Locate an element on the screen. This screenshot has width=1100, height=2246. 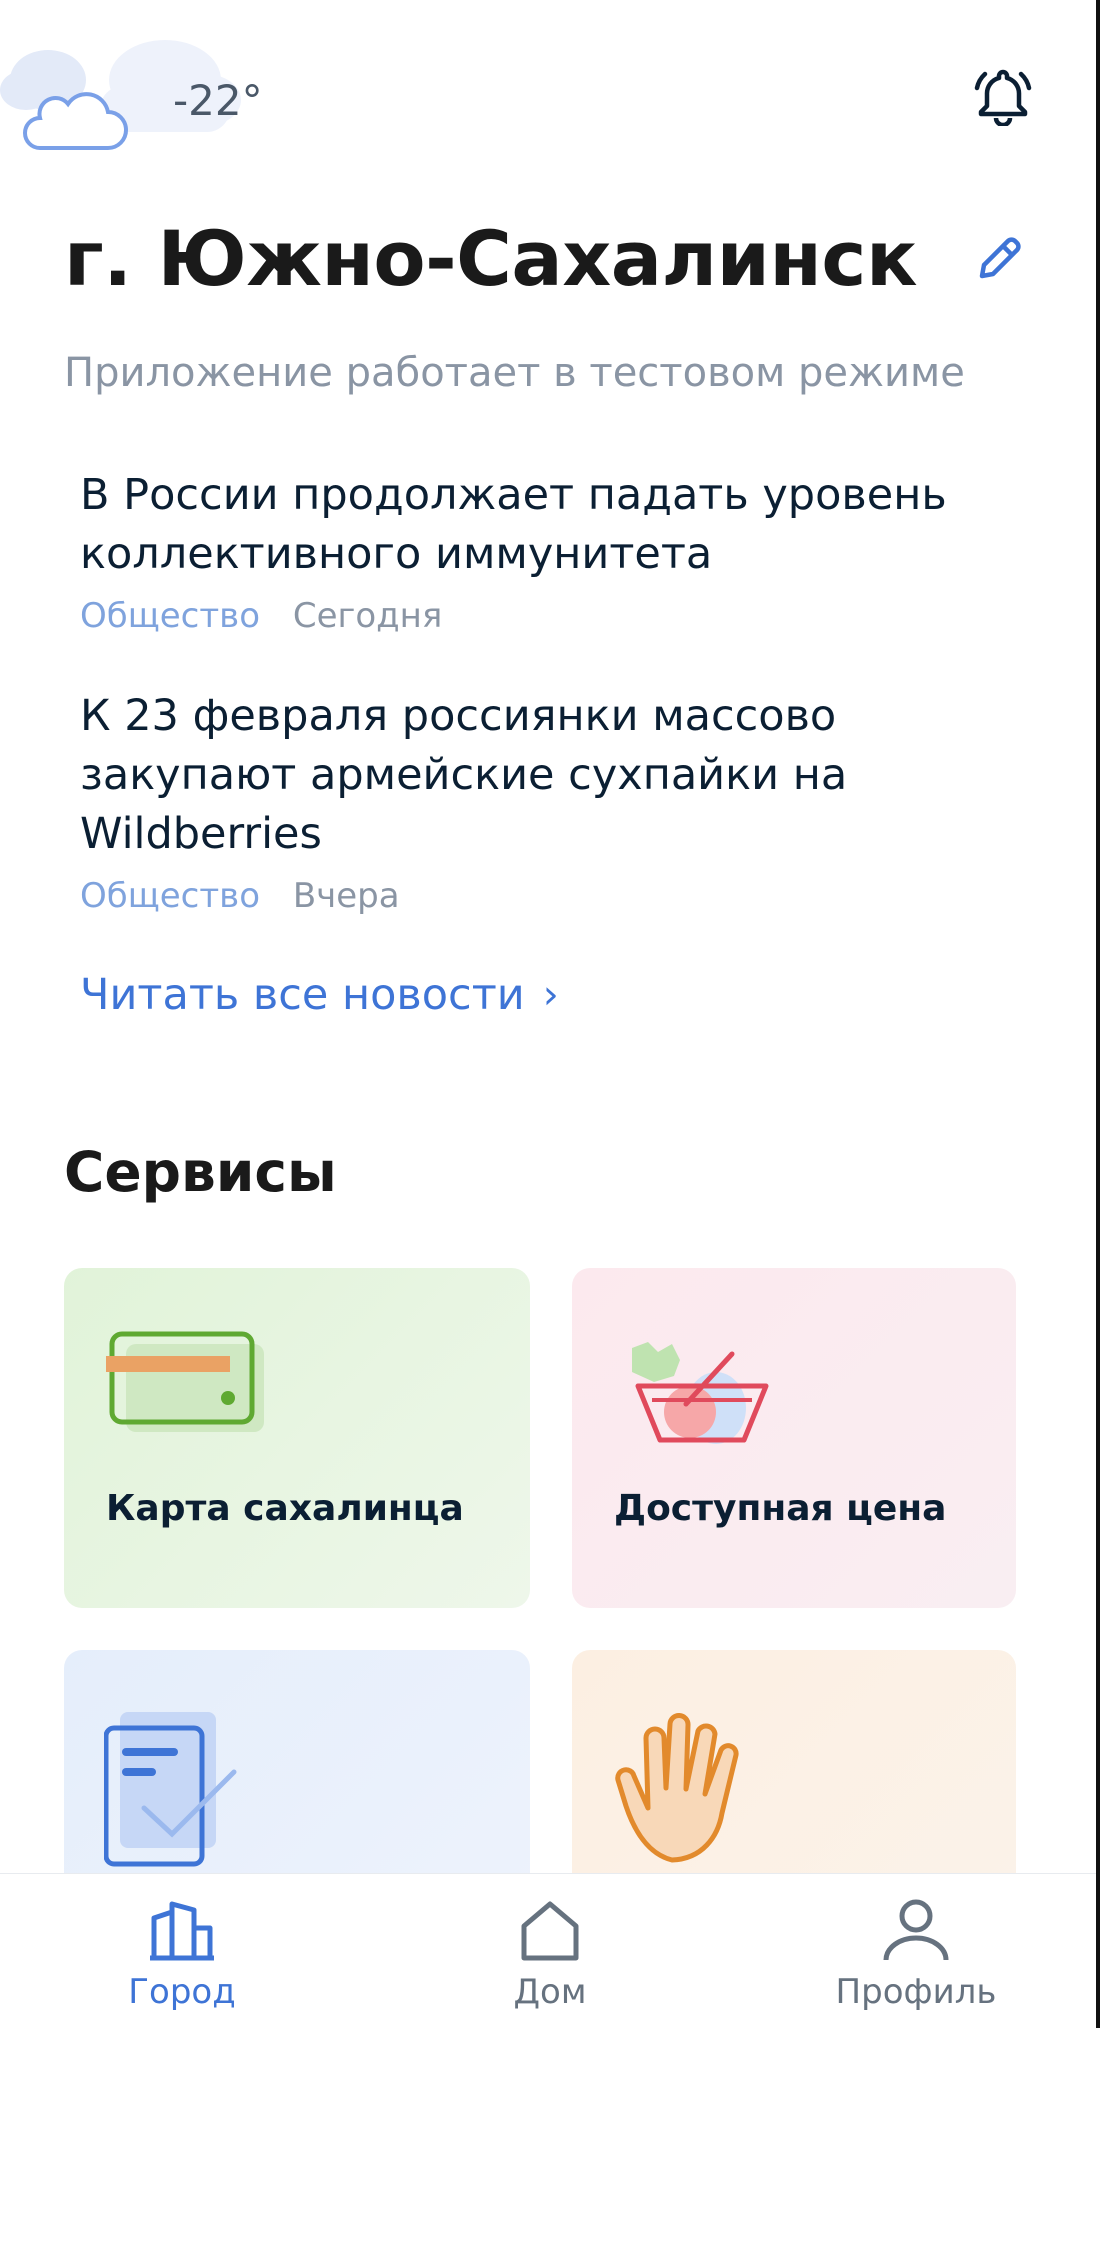
tab-profile: Профиль is located at coordinates (916, 1951).